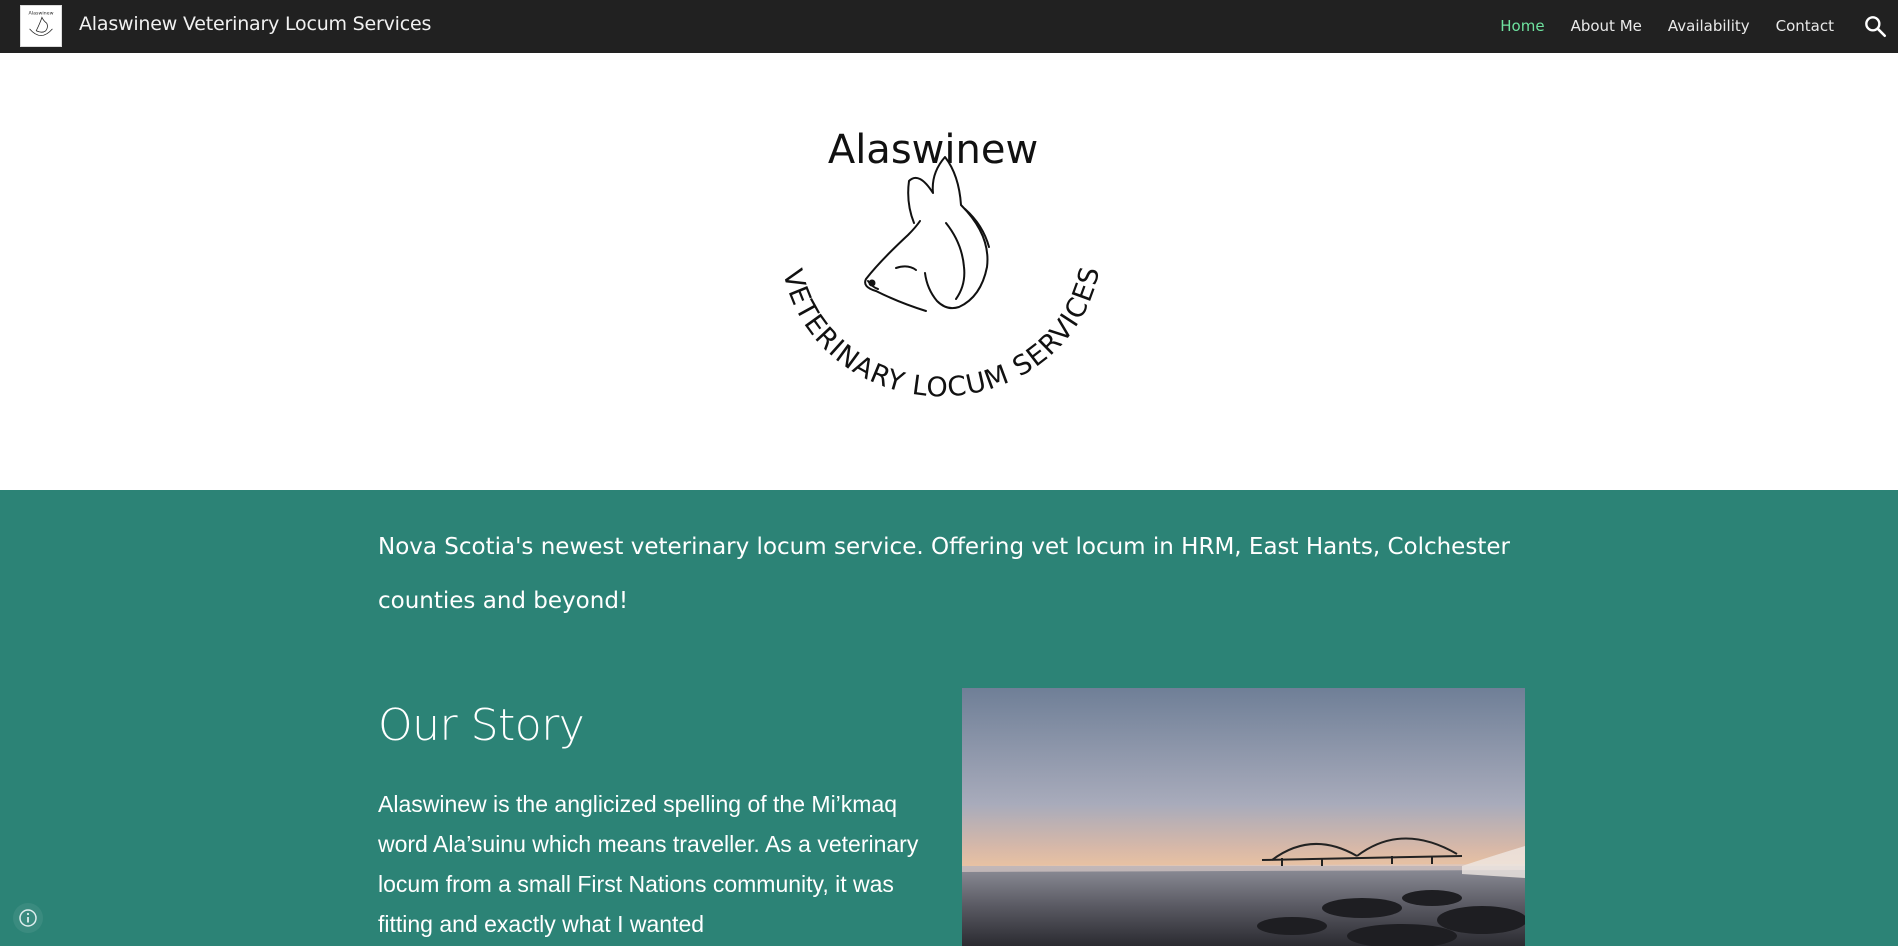 The image size is (1898, 946). I want to click on nav-home: Home, so click(1522, 26).